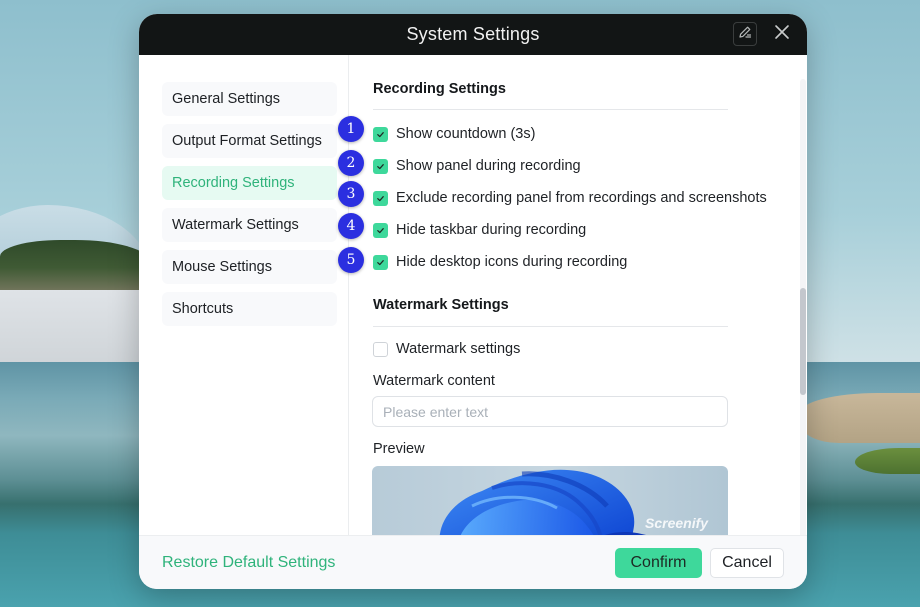 The width and height of the screenshot is (920, 607). Describe the element at coordinates (887, 461) in the screenshot. I see `wallpaper-grass` at that location.